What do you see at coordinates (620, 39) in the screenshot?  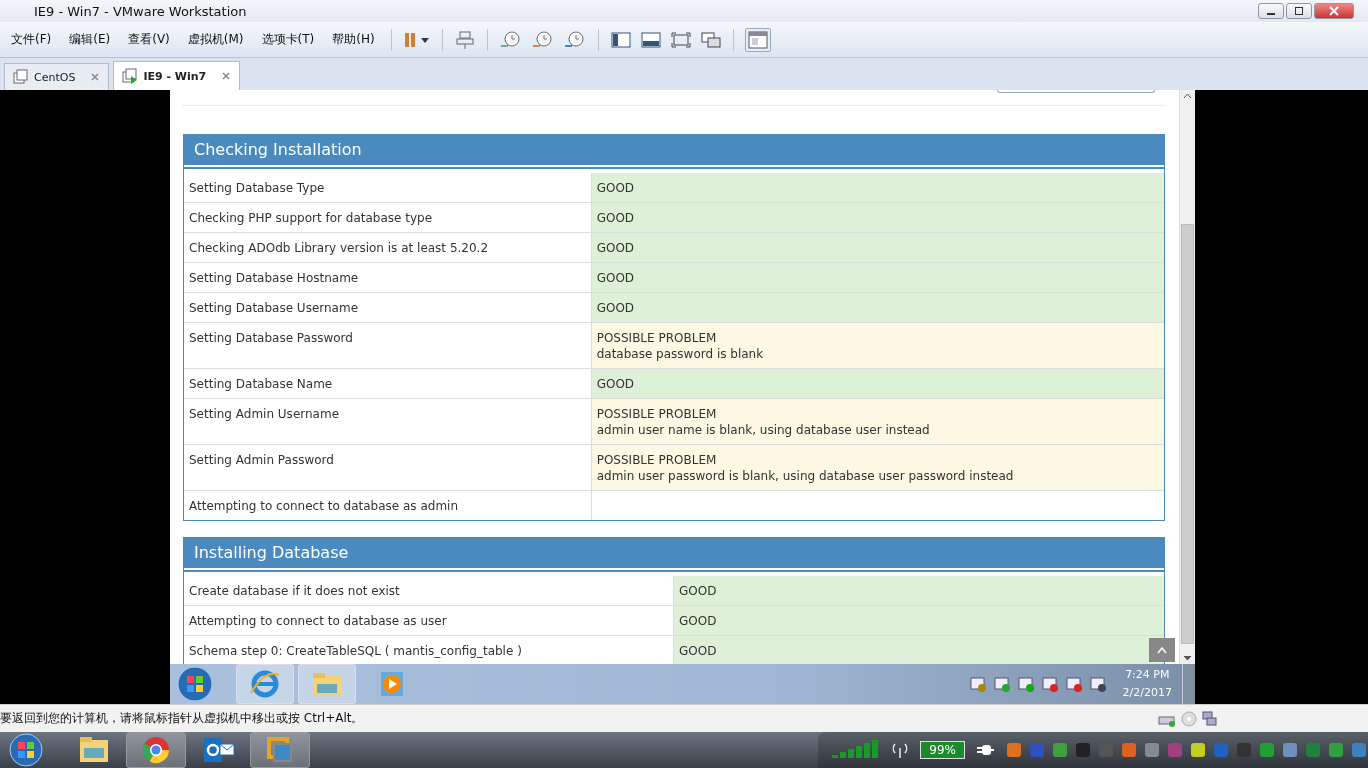 I see `sidebar-icon` at bounding box center [620, 39].